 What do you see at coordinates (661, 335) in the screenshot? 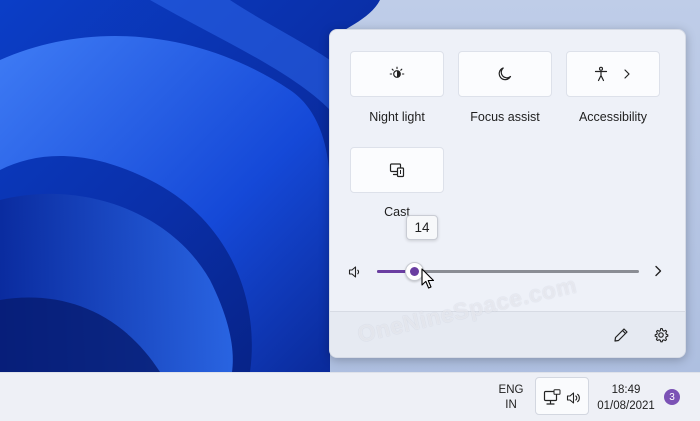
I see `gear-icon` at bounding box center [661, 335].